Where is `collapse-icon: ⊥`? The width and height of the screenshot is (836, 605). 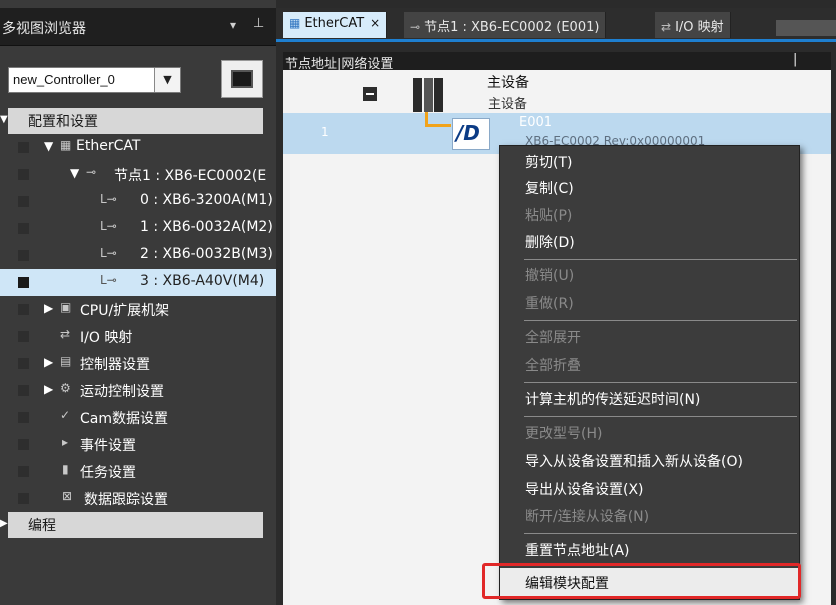 collapse-icon: ⊥ is located at coordinates (258, 23).